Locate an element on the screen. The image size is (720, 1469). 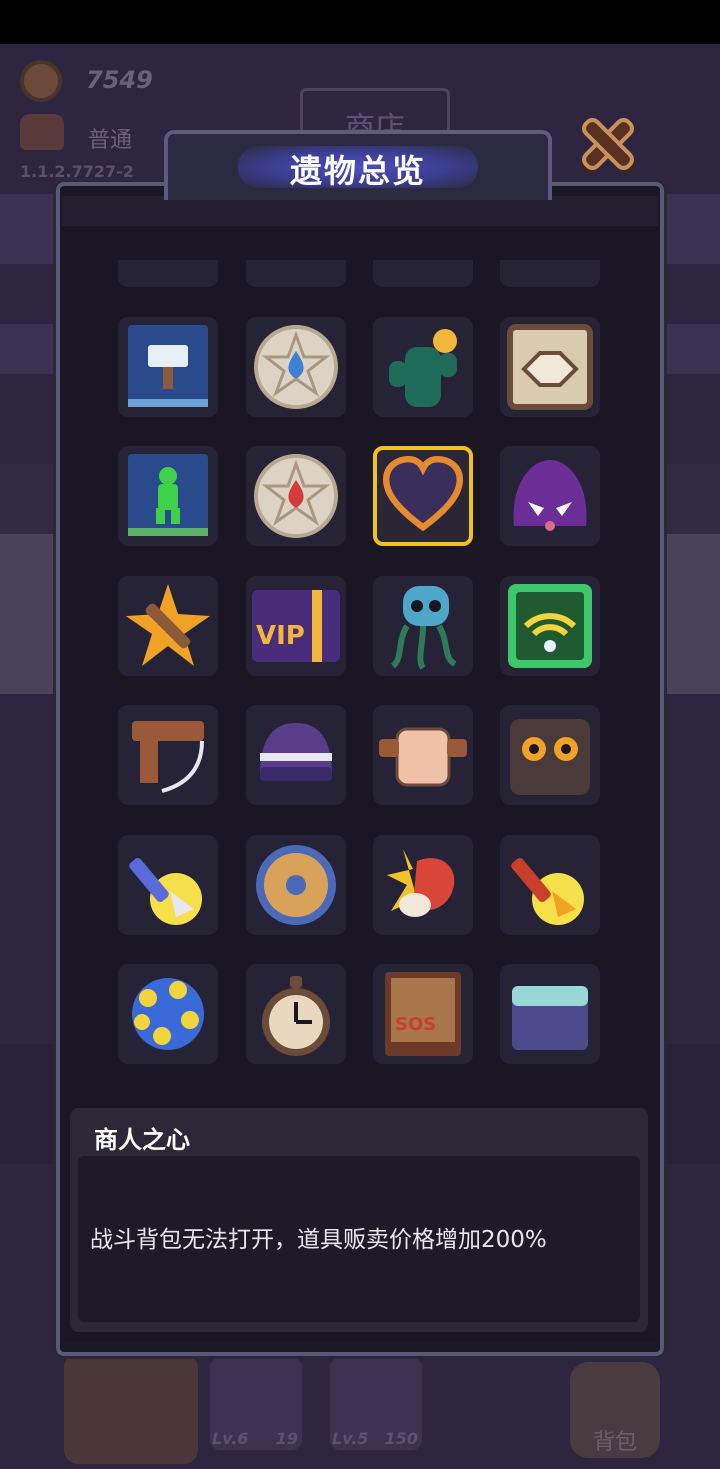
relic-slot-spiked-orb is located at coordinates (168, 1014).